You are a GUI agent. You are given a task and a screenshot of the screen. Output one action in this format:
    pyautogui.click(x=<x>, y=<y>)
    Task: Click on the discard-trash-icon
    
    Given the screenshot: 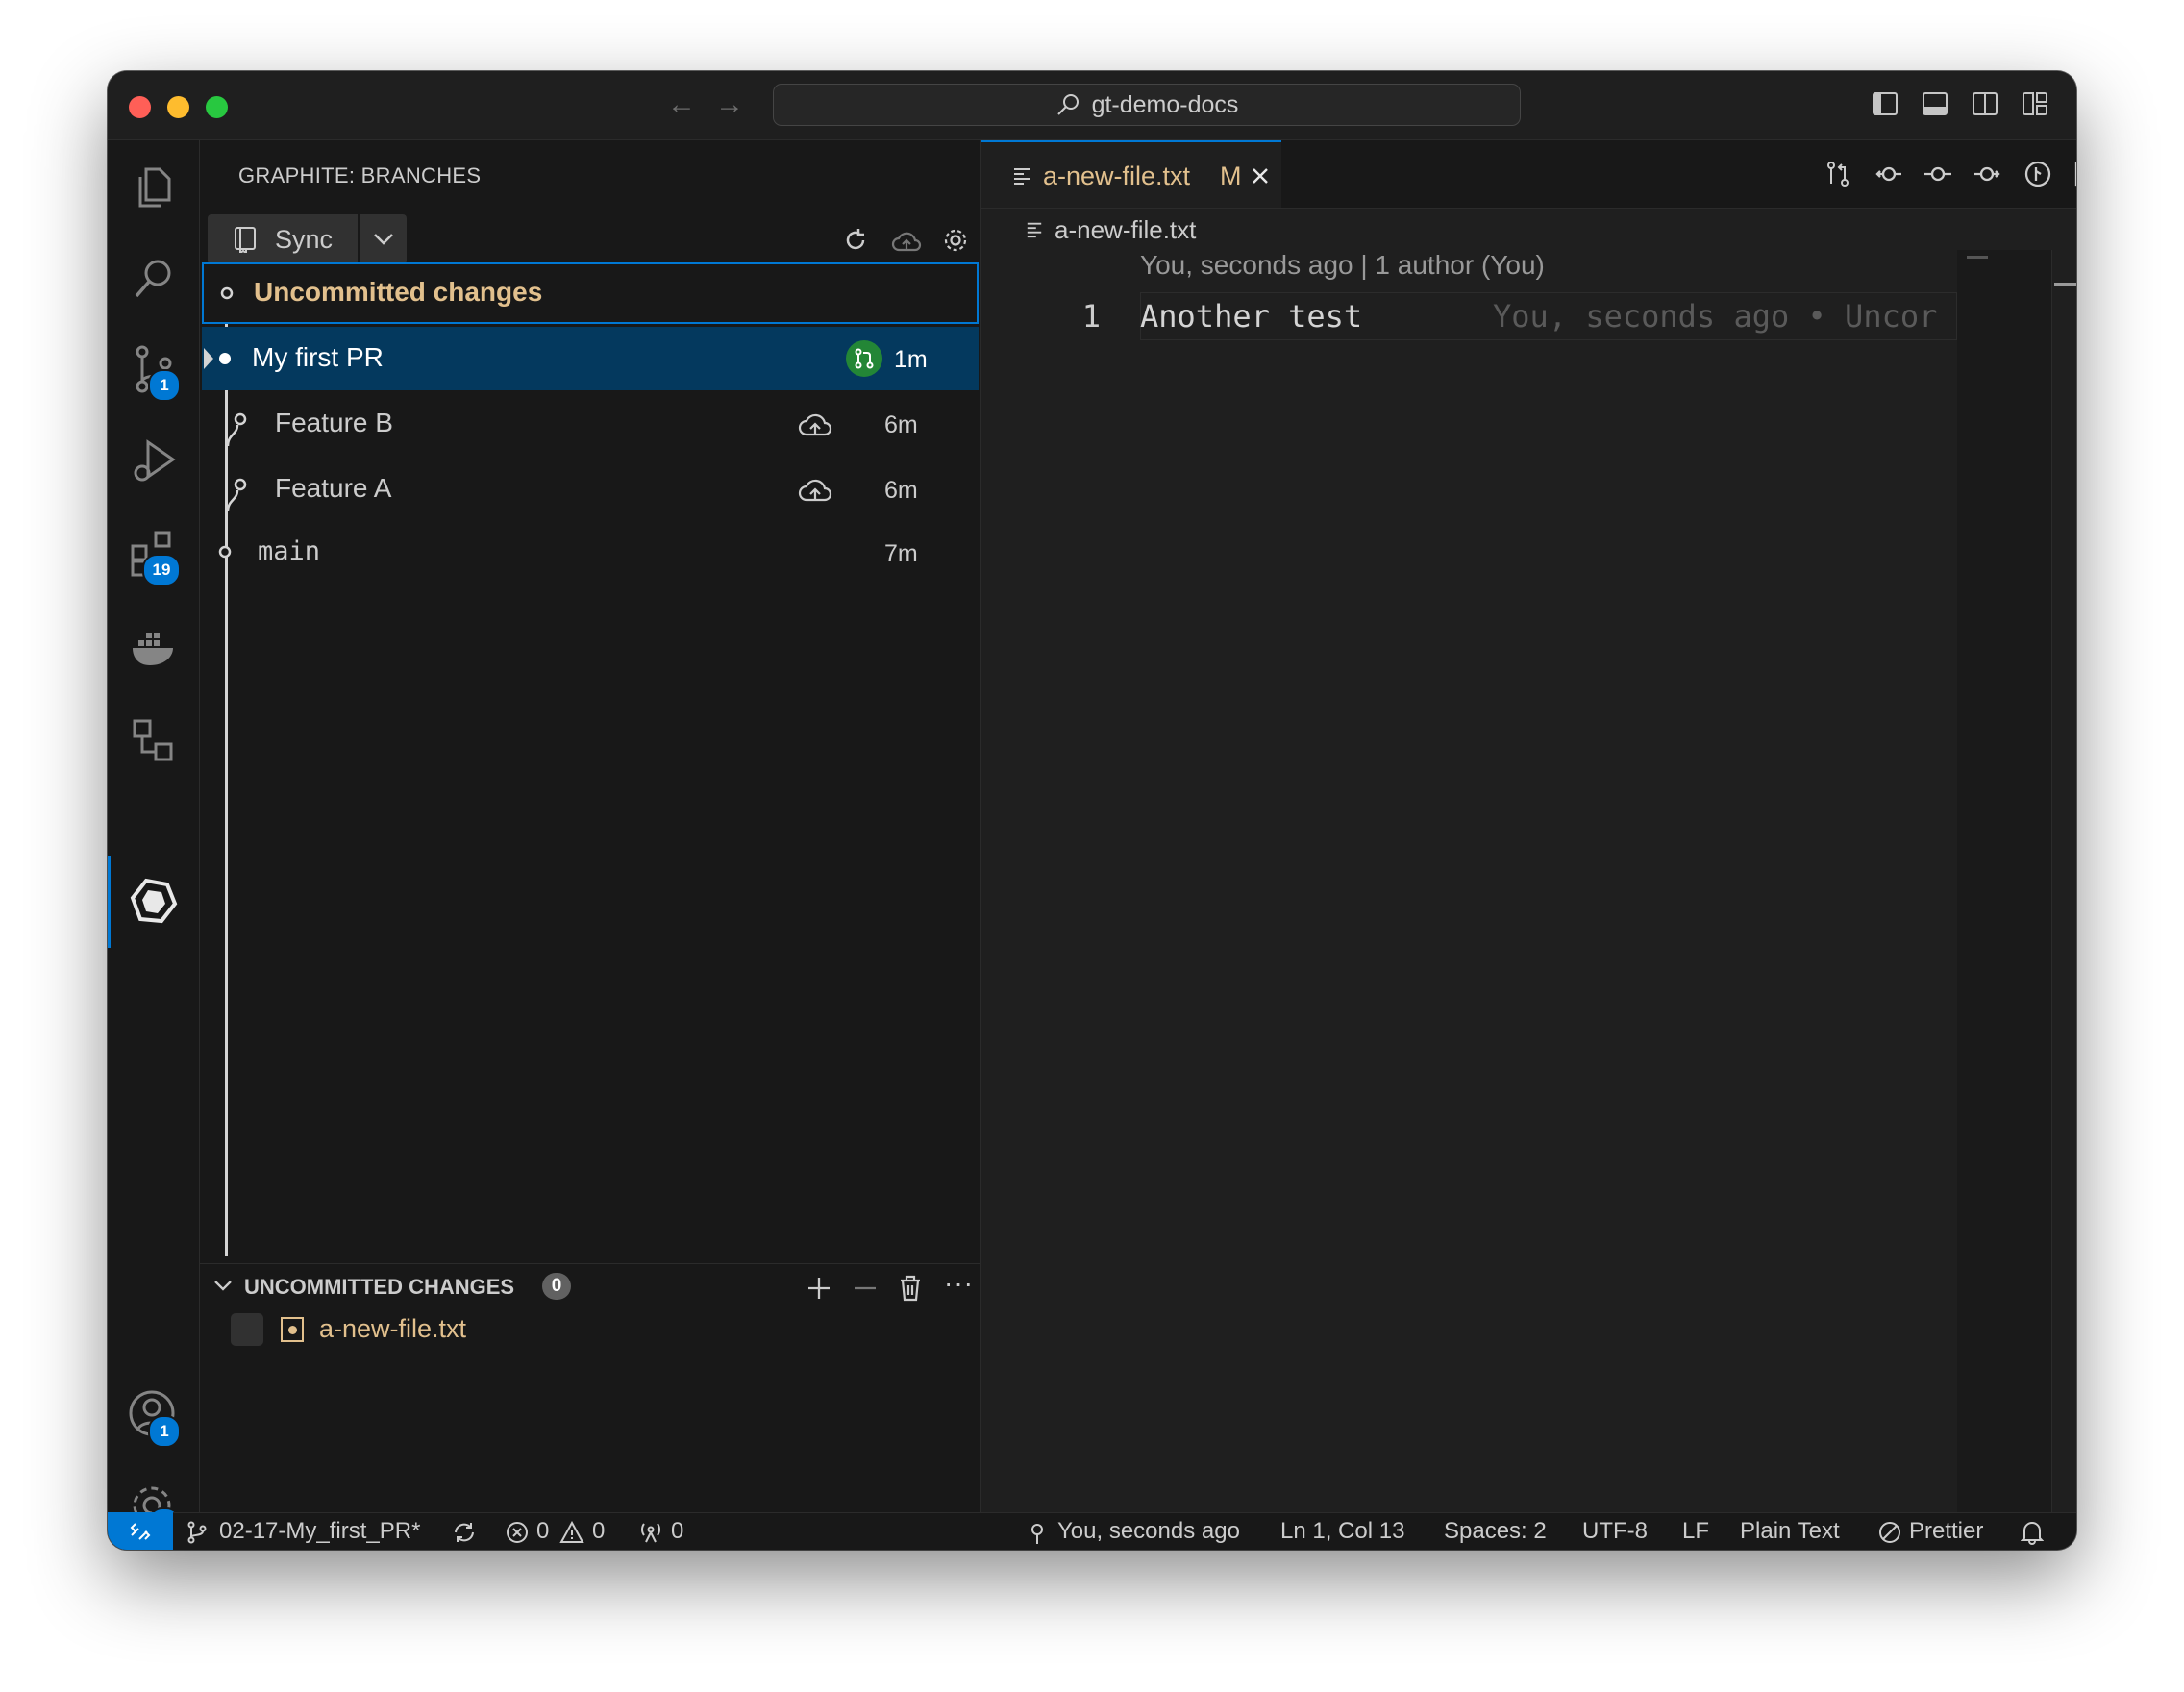 What is the action you would take?
    pyautogui.click(x=911, y=1288)
    